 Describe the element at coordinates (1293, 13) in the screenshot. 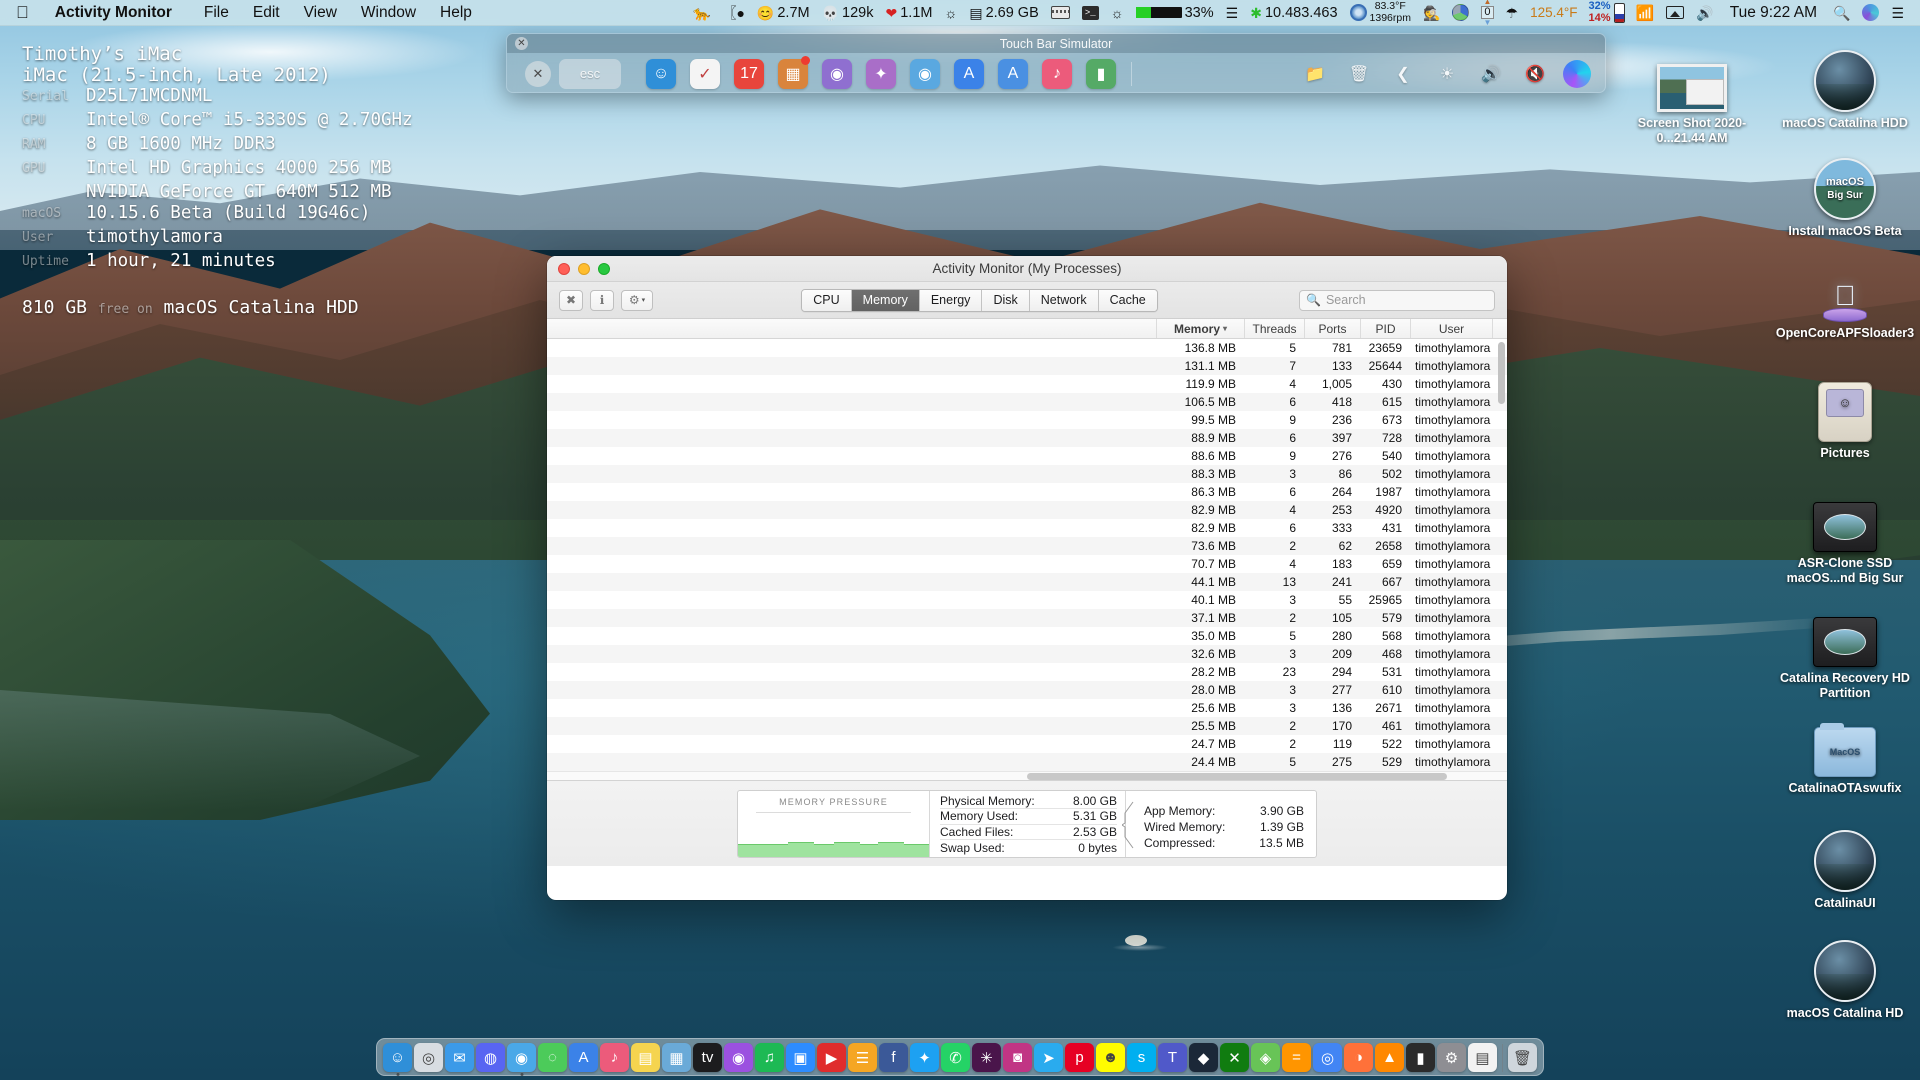

I see `status-counter: ✱ 10.483.463` at that location.